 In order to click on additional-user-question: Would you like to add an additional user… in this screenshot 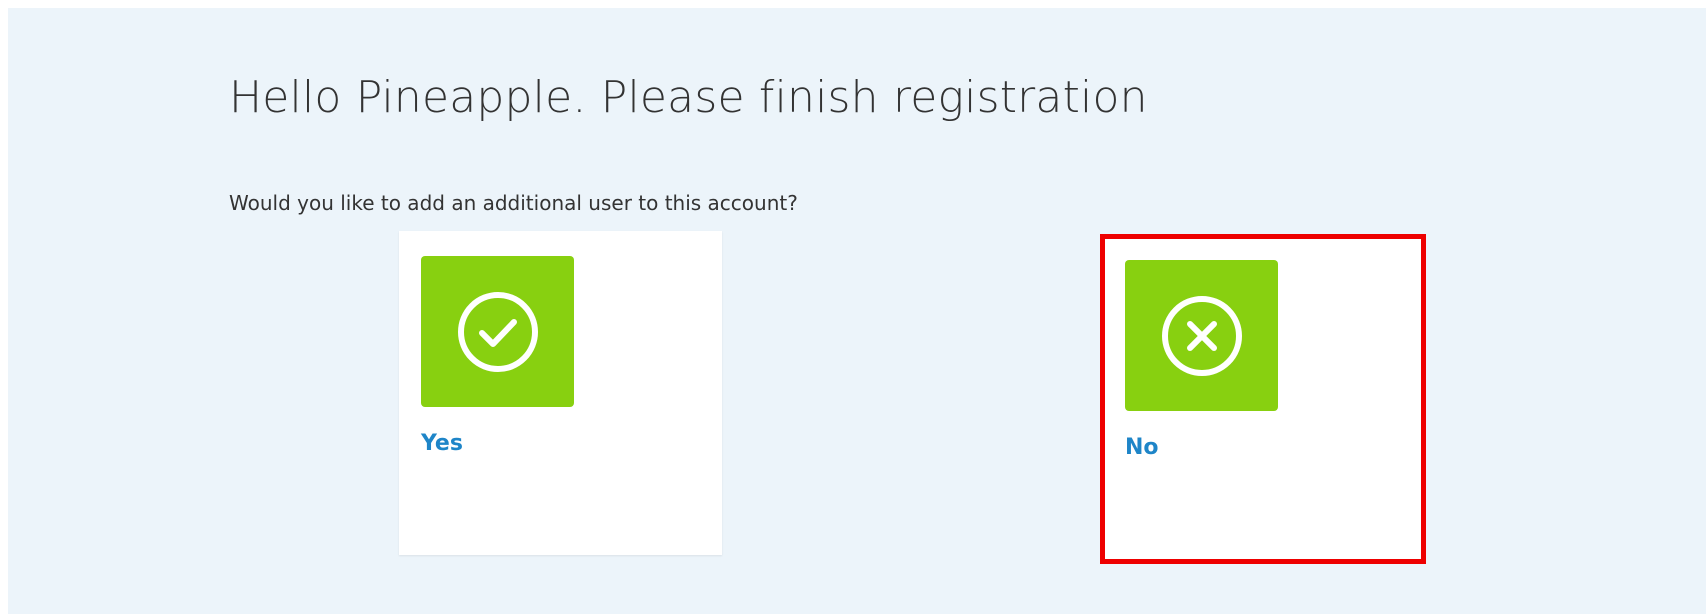, I will do `click(513, 203)`.